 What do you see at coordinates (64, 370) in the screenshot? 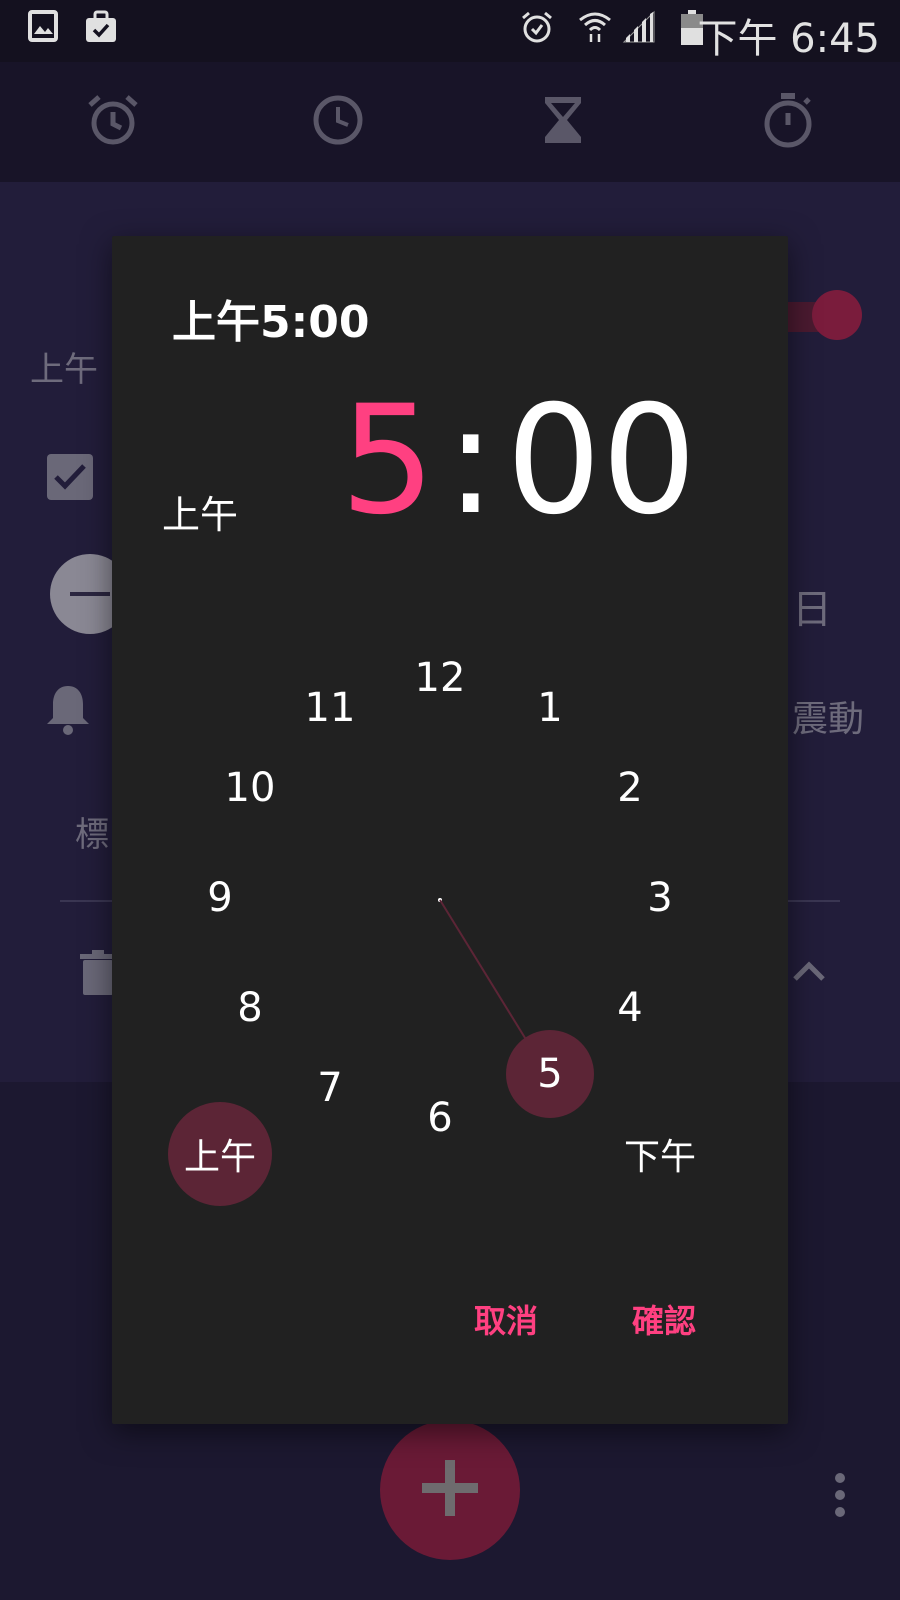
I see `alarm-ampm-fragment: 上午` at bounding box center [64, 370].